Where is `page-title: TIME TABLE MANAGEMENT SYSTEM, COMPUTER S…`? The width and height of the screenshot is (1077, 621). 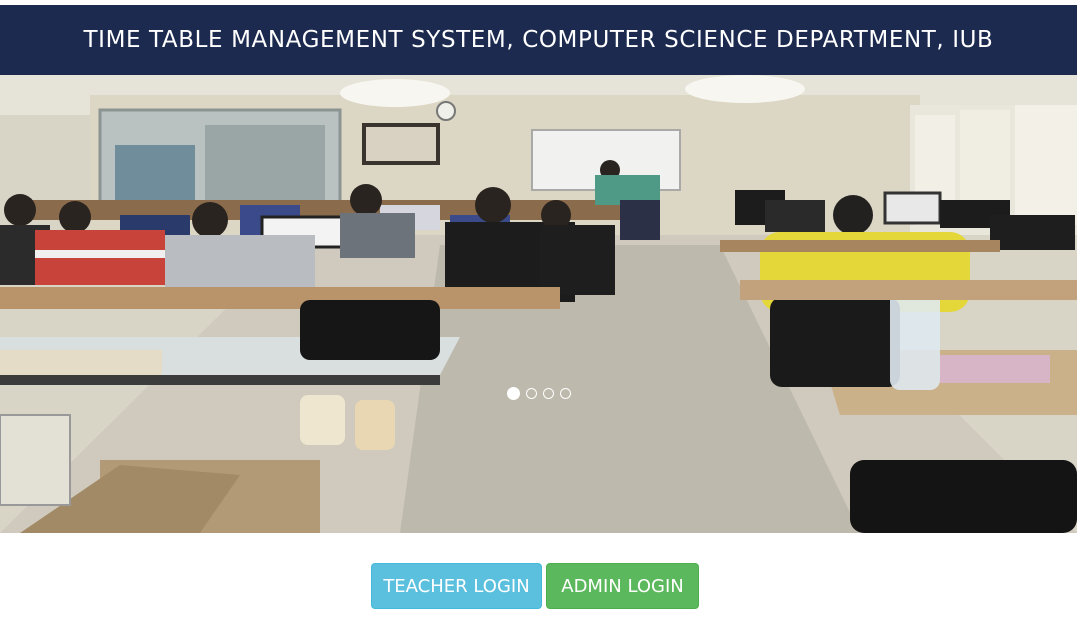
page-title: TIME TABLE MANAGEMENT SYSTEM, COMPUTER S… is located at coordinates (538, 40).